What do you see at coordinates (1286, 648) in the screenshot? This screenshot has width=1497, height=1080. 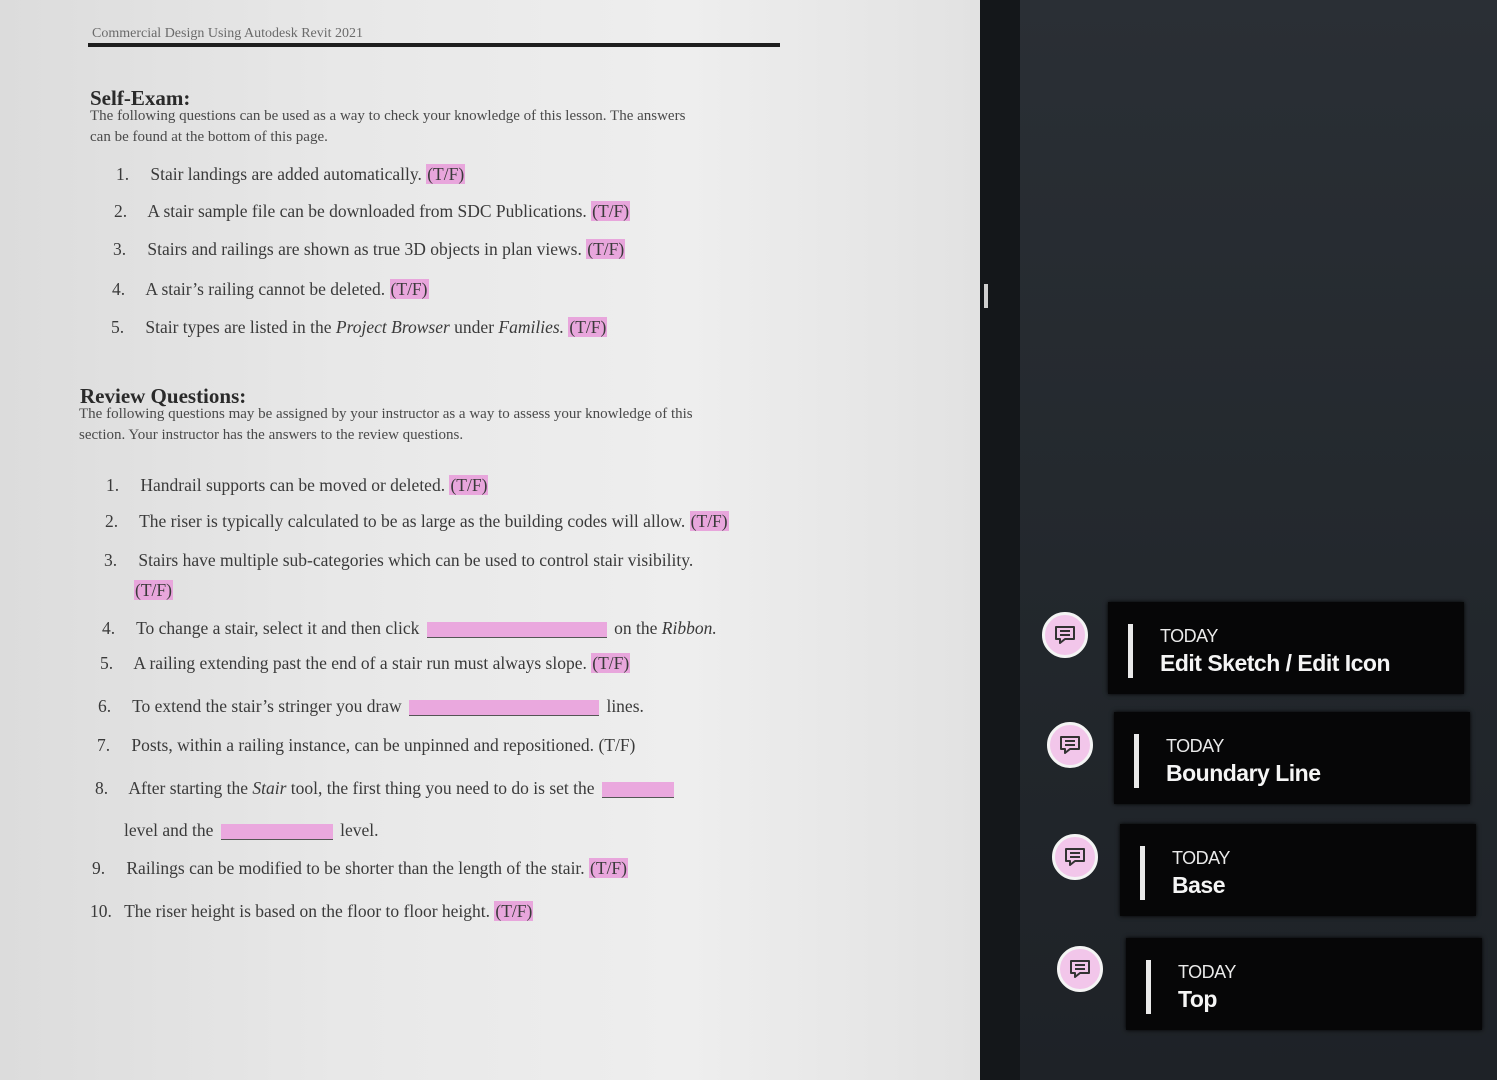 I see `note-card: TODAY Edit Sketch / Edit Icon` at bounding box center [1286, 648].